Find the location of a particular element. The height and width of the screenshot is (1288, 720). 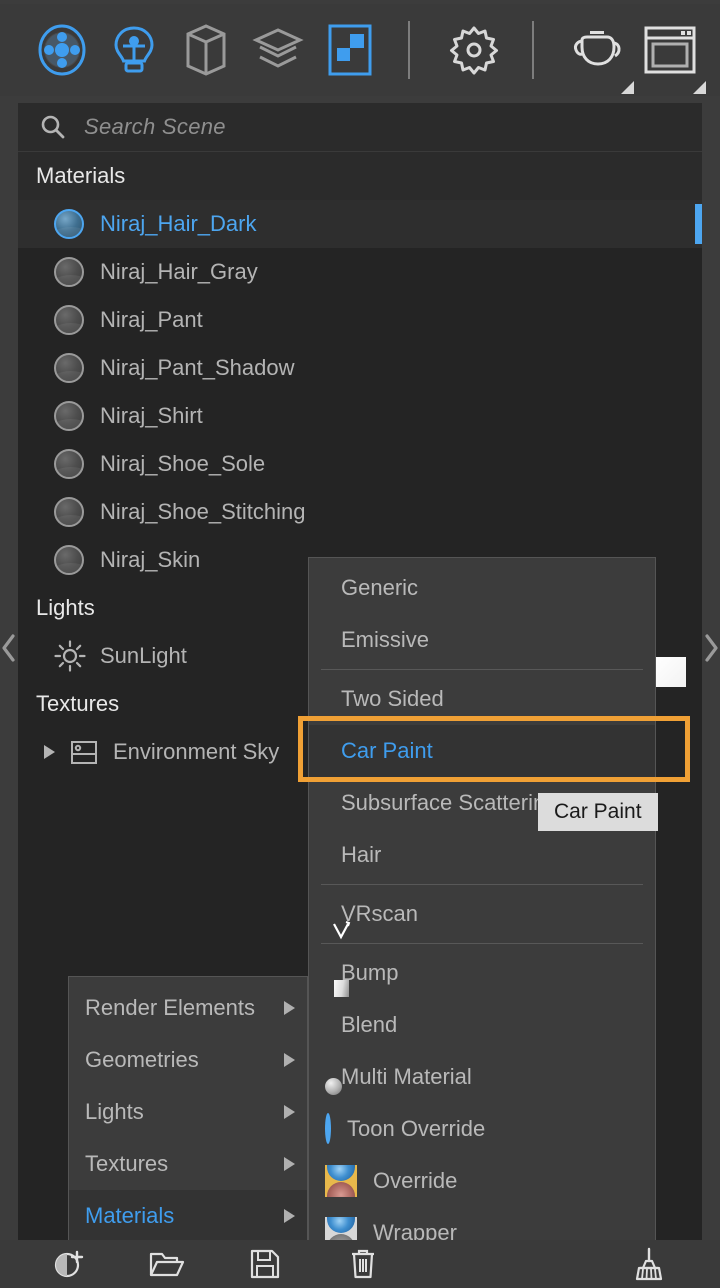

viewport-icon is located at coordinates (673, 57).